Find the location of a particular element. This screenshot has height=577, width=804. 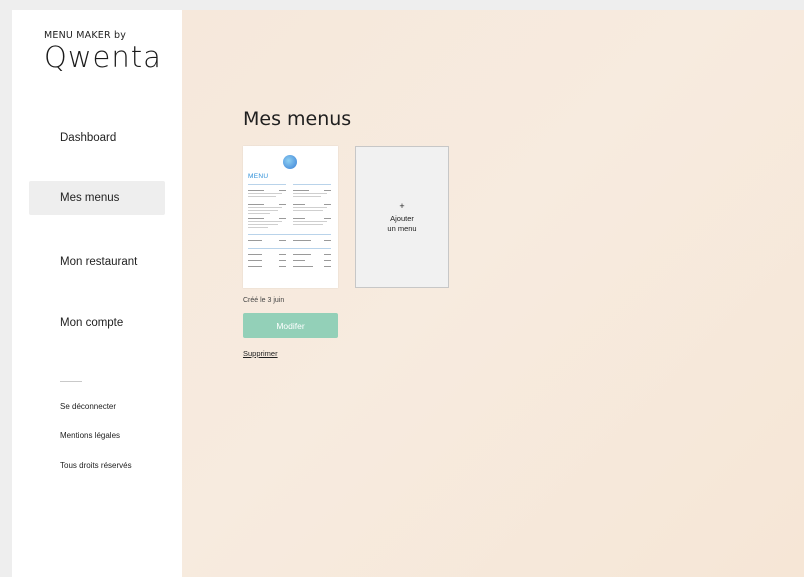

add-menu-button: + Ajouter un menu is located at coordinates (402, 217).